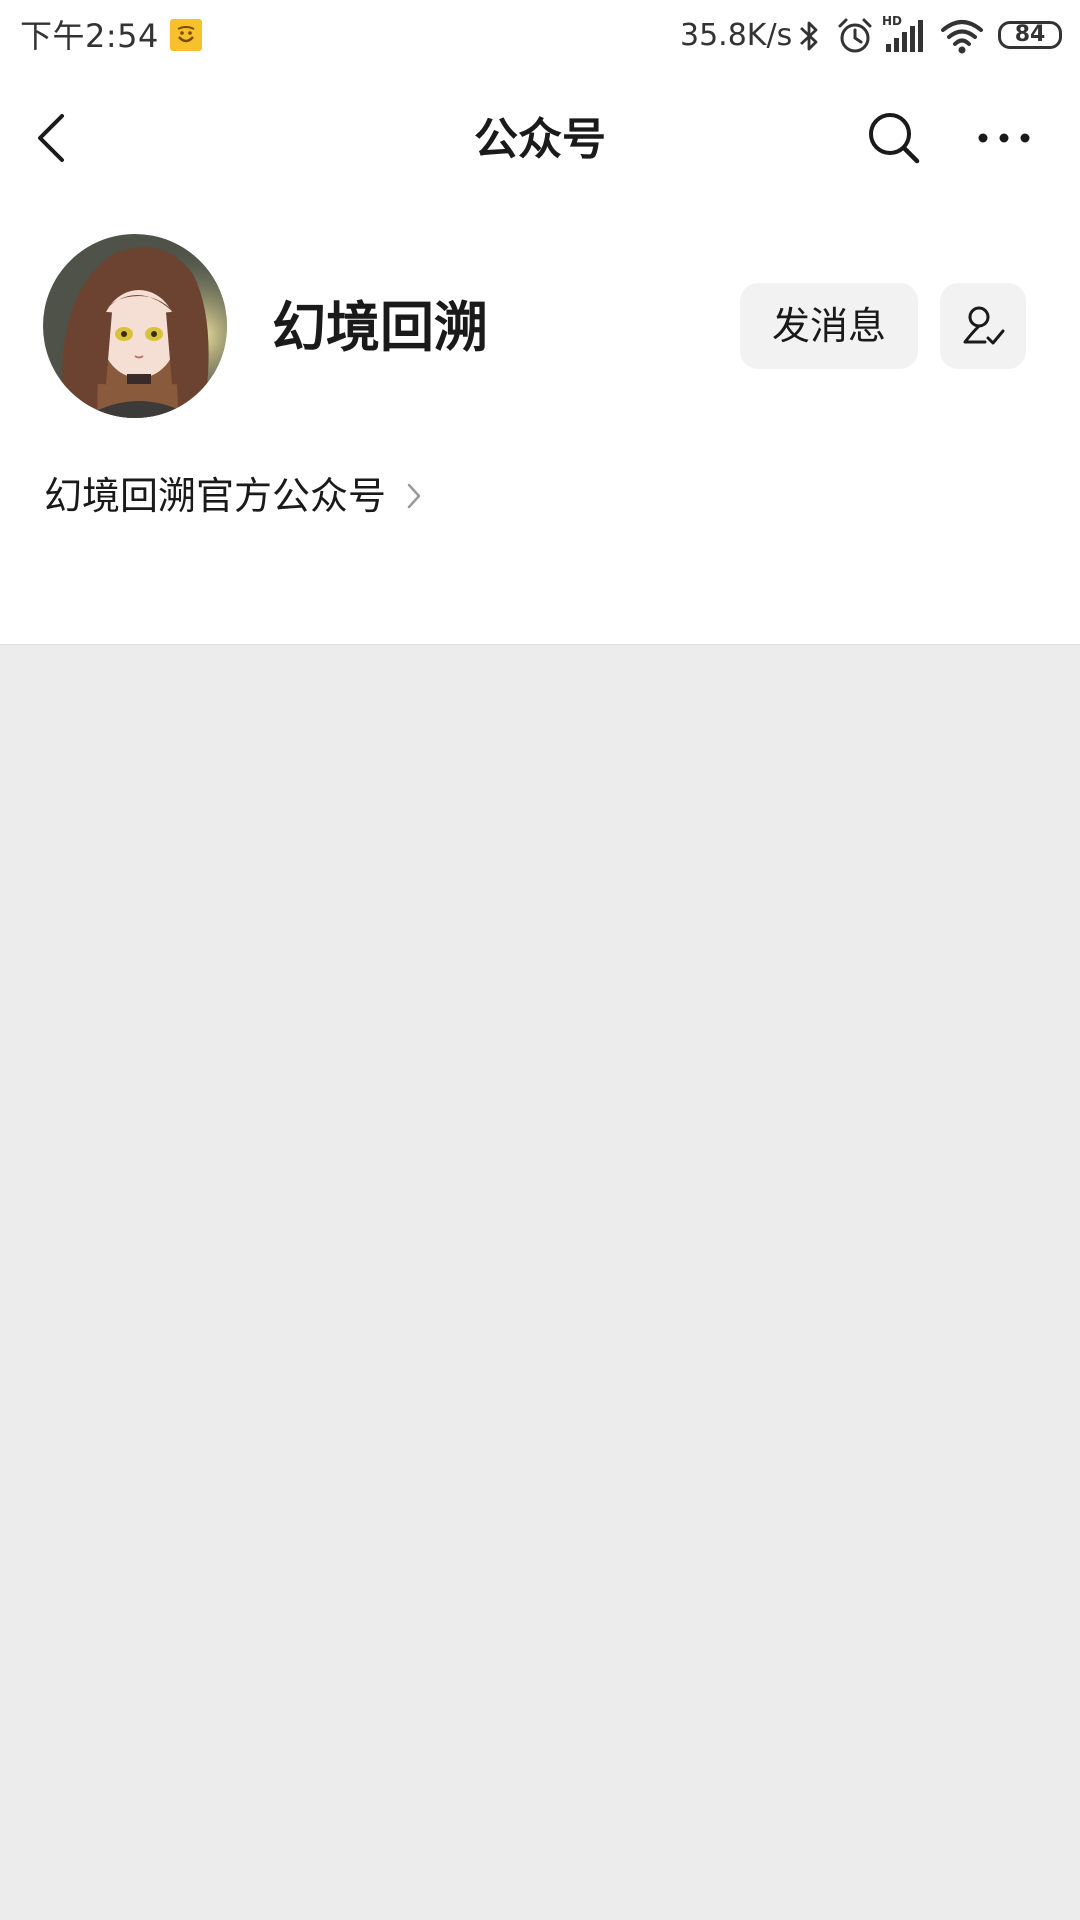 The height and width of the screenshot is (1920, 1080). Describe the element at coordinates (855, 36) in the screenshot. I see `alarm-icon` at that location.